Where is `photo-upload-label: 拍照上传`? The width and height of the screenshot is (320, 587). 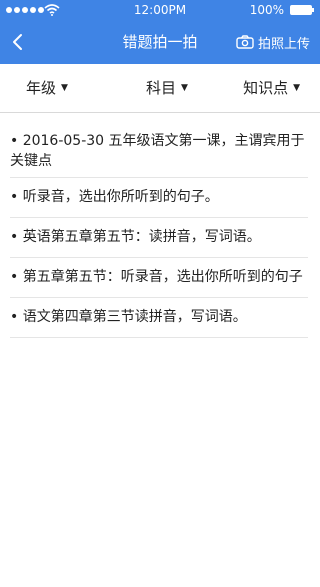 photo-upload-label: 拍照上传 is located at coordinates (283, 44).